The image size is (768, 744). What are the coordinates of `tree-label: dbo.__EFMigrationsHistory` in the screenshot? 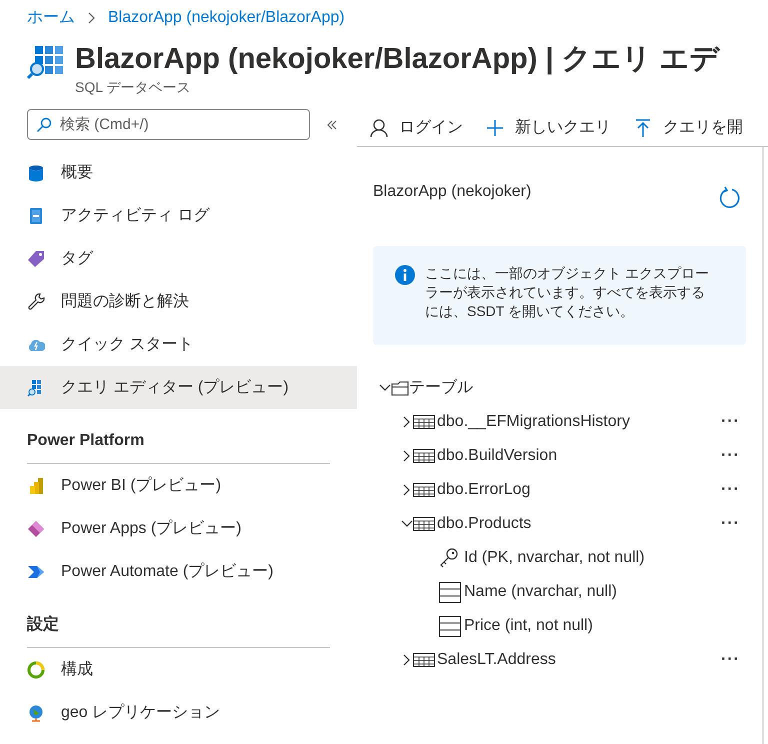 It's located at (579, 422).